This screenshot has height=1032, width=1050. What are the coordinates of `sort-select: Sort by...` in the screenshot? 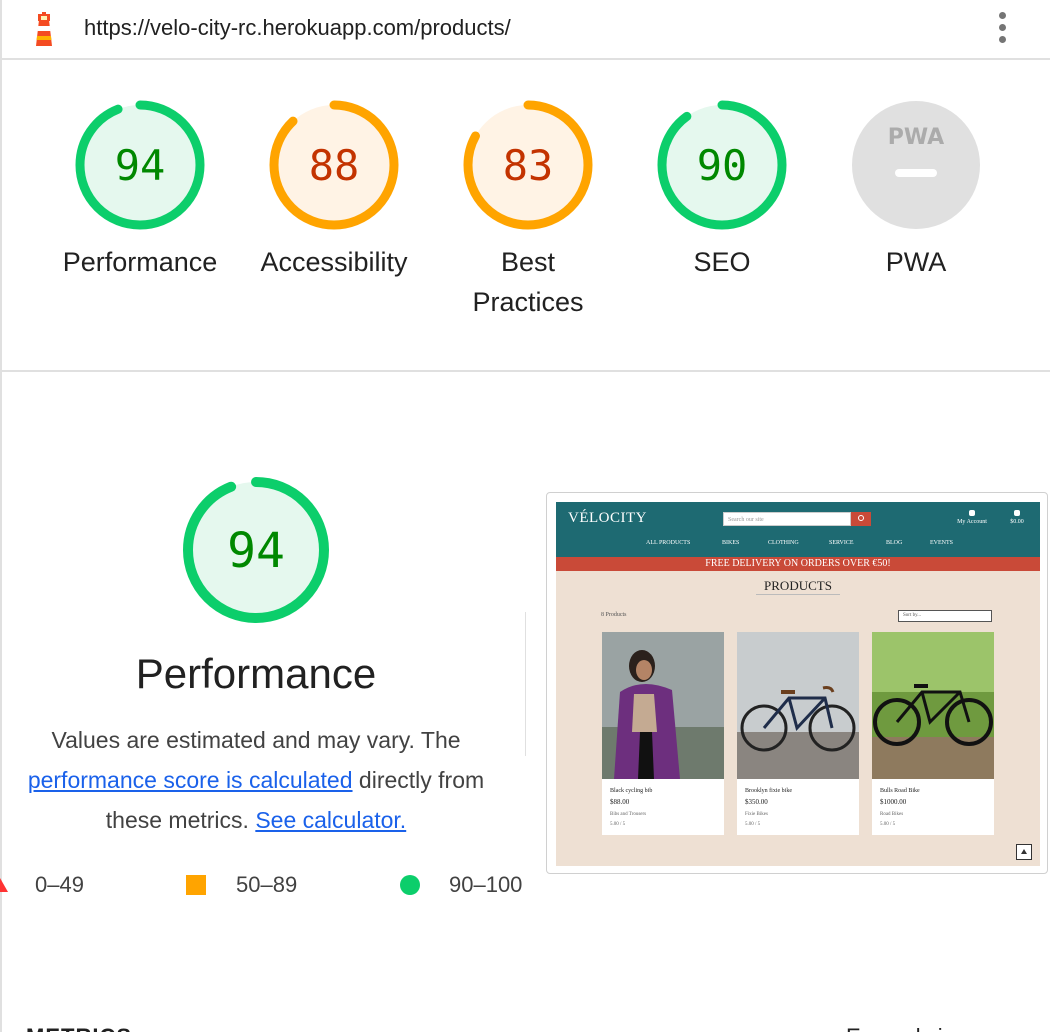 It's located at (945, 616).